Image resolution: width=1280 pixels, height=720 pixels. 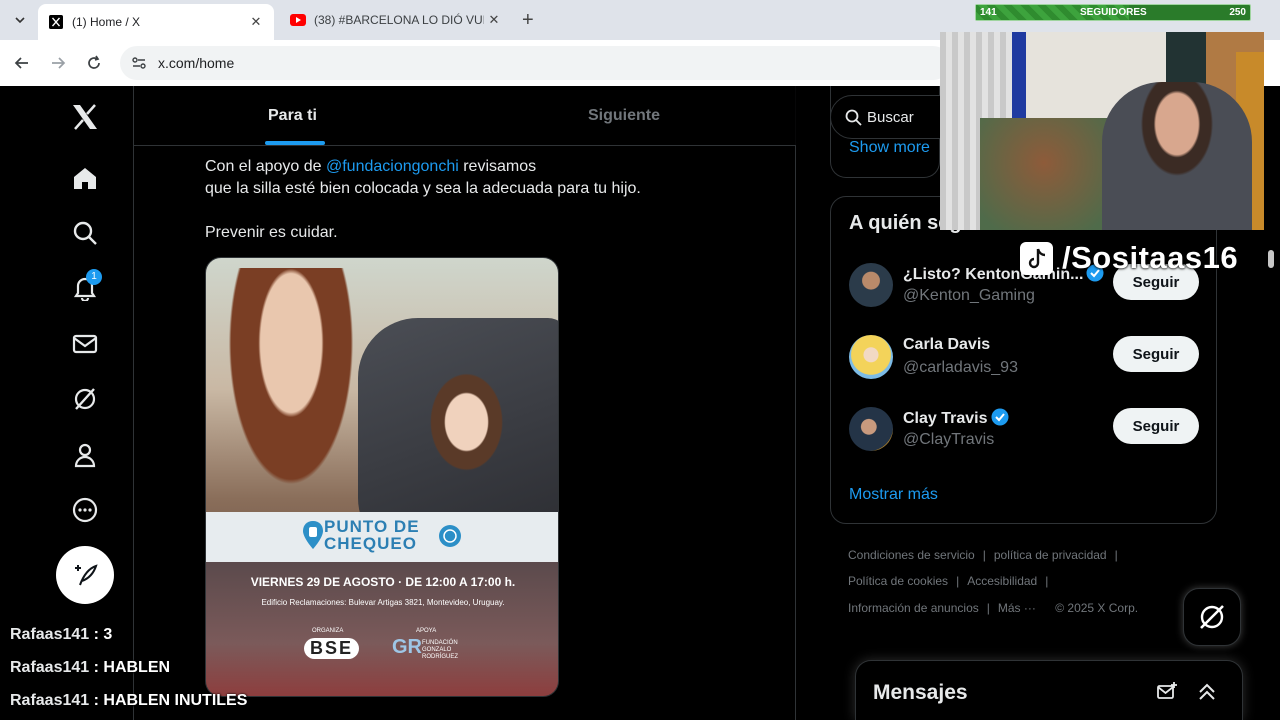 What do you see at coordinates (168, 700) in the screenshot?
I see `chat-text: : HABLEN INUTILES` at bounding box center [168, 700].